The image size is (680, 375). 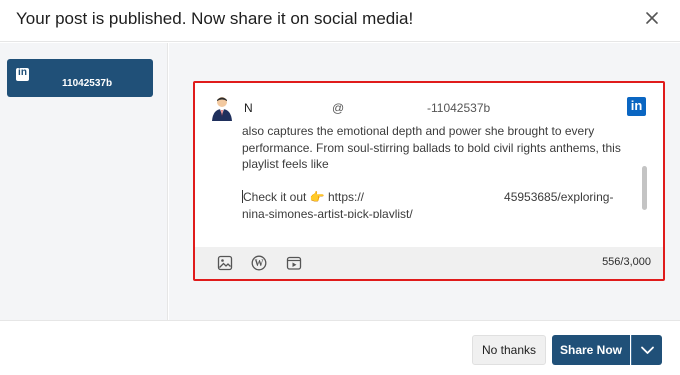 I want to click on author-name: N, so click(x=248, y=108).